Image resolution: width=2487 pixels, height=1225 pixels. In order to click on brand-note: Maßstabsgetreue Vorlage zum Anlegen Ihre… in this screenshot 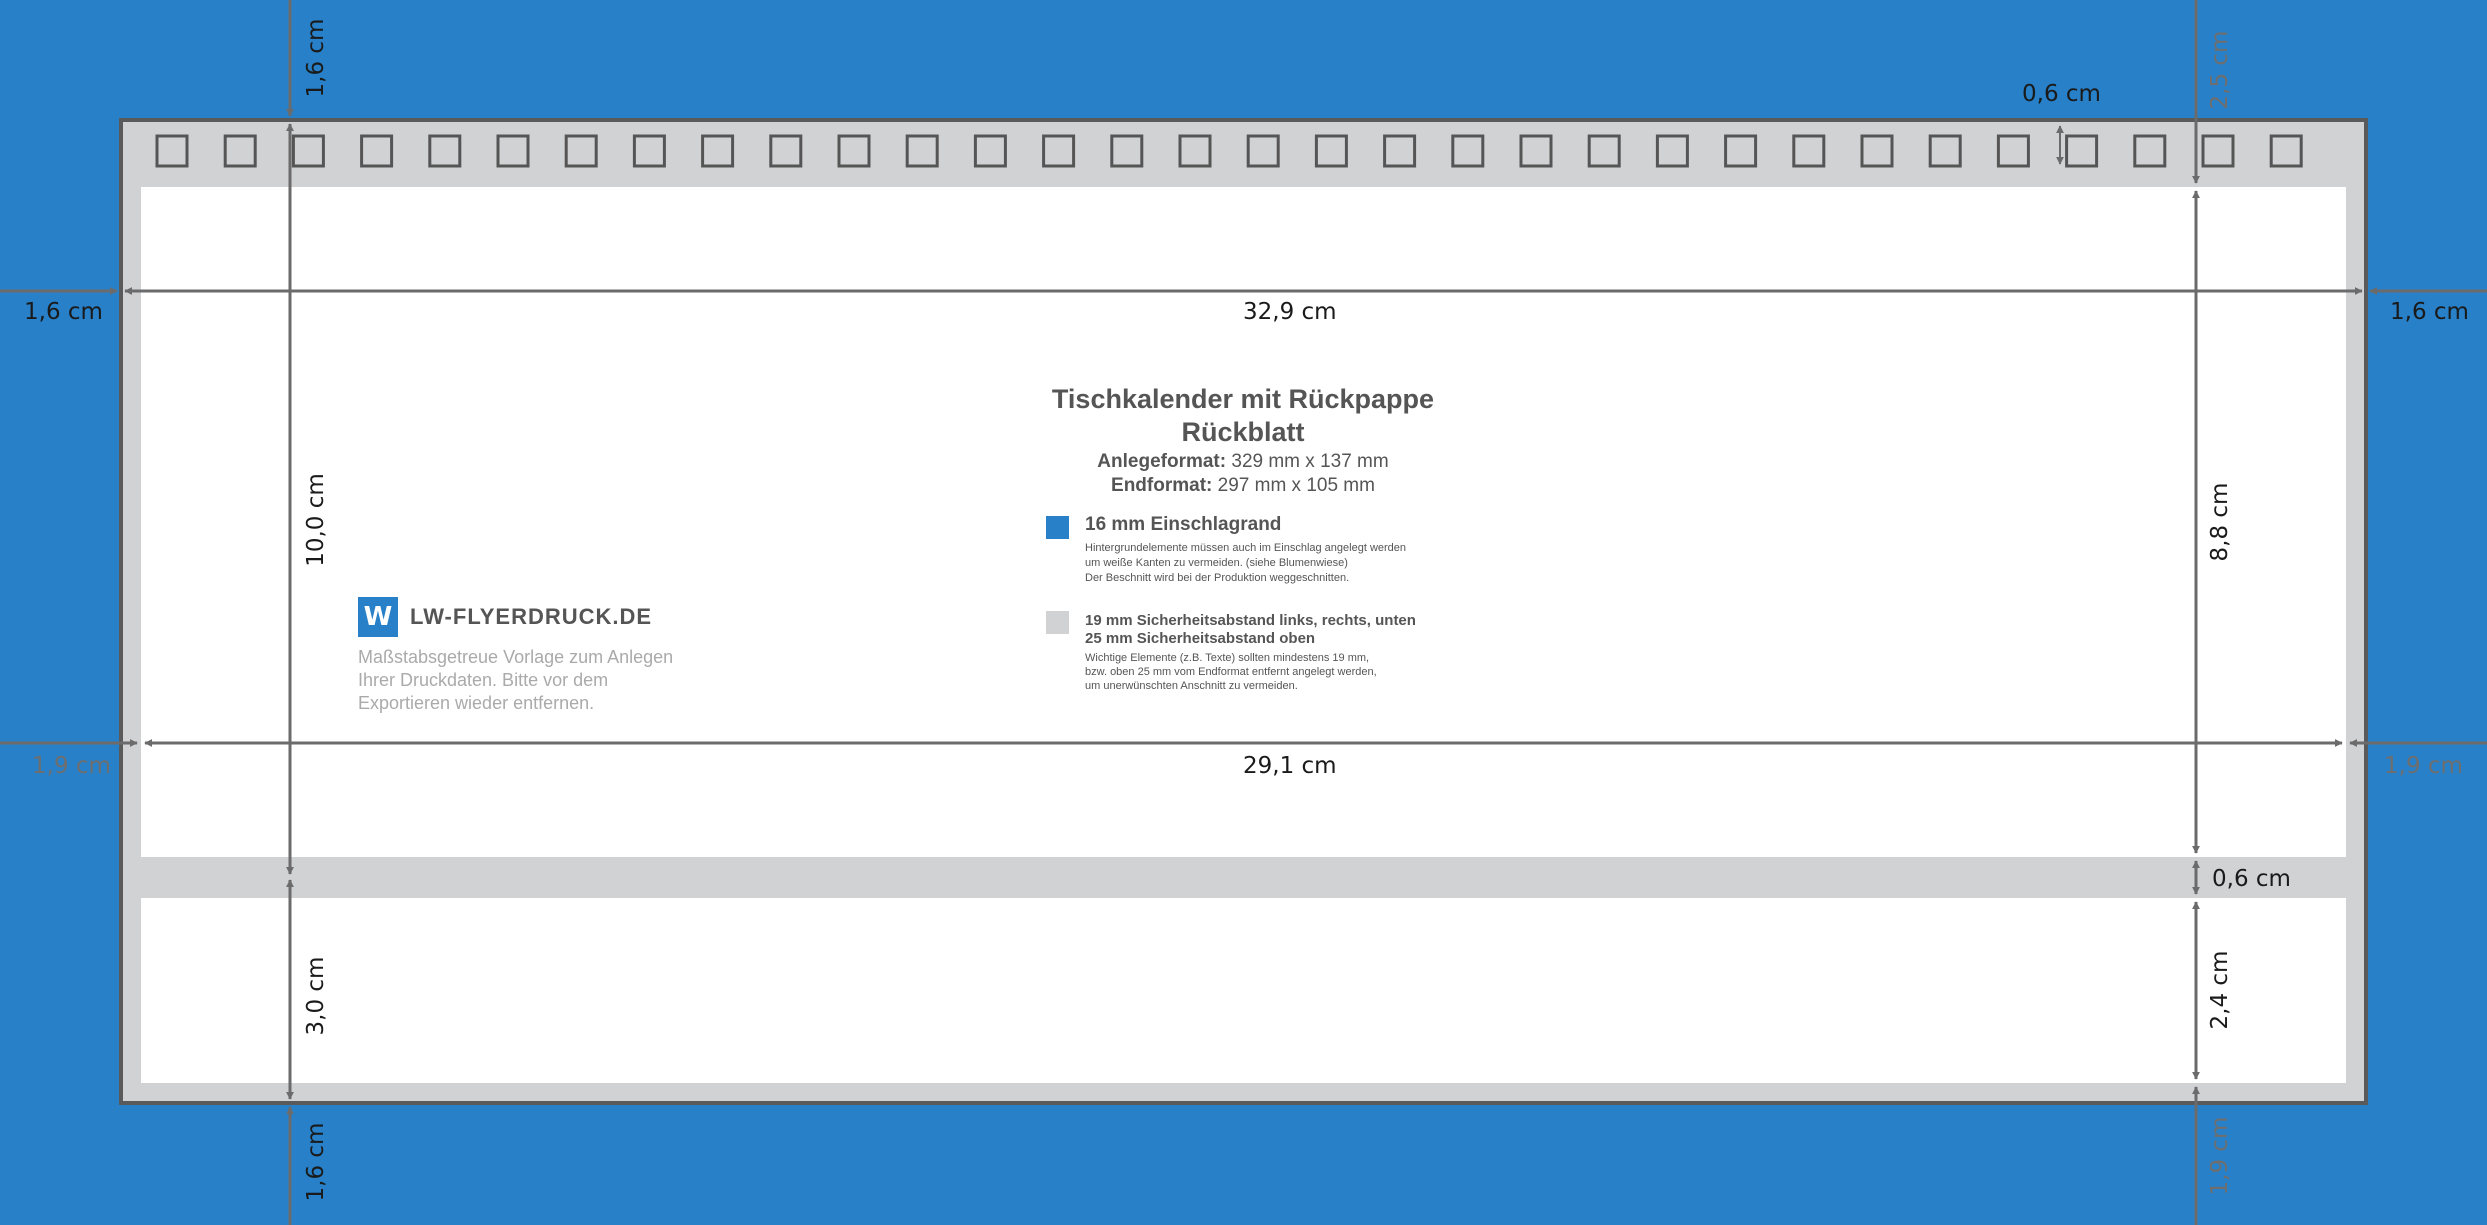, I will do `click(516, 680)`.